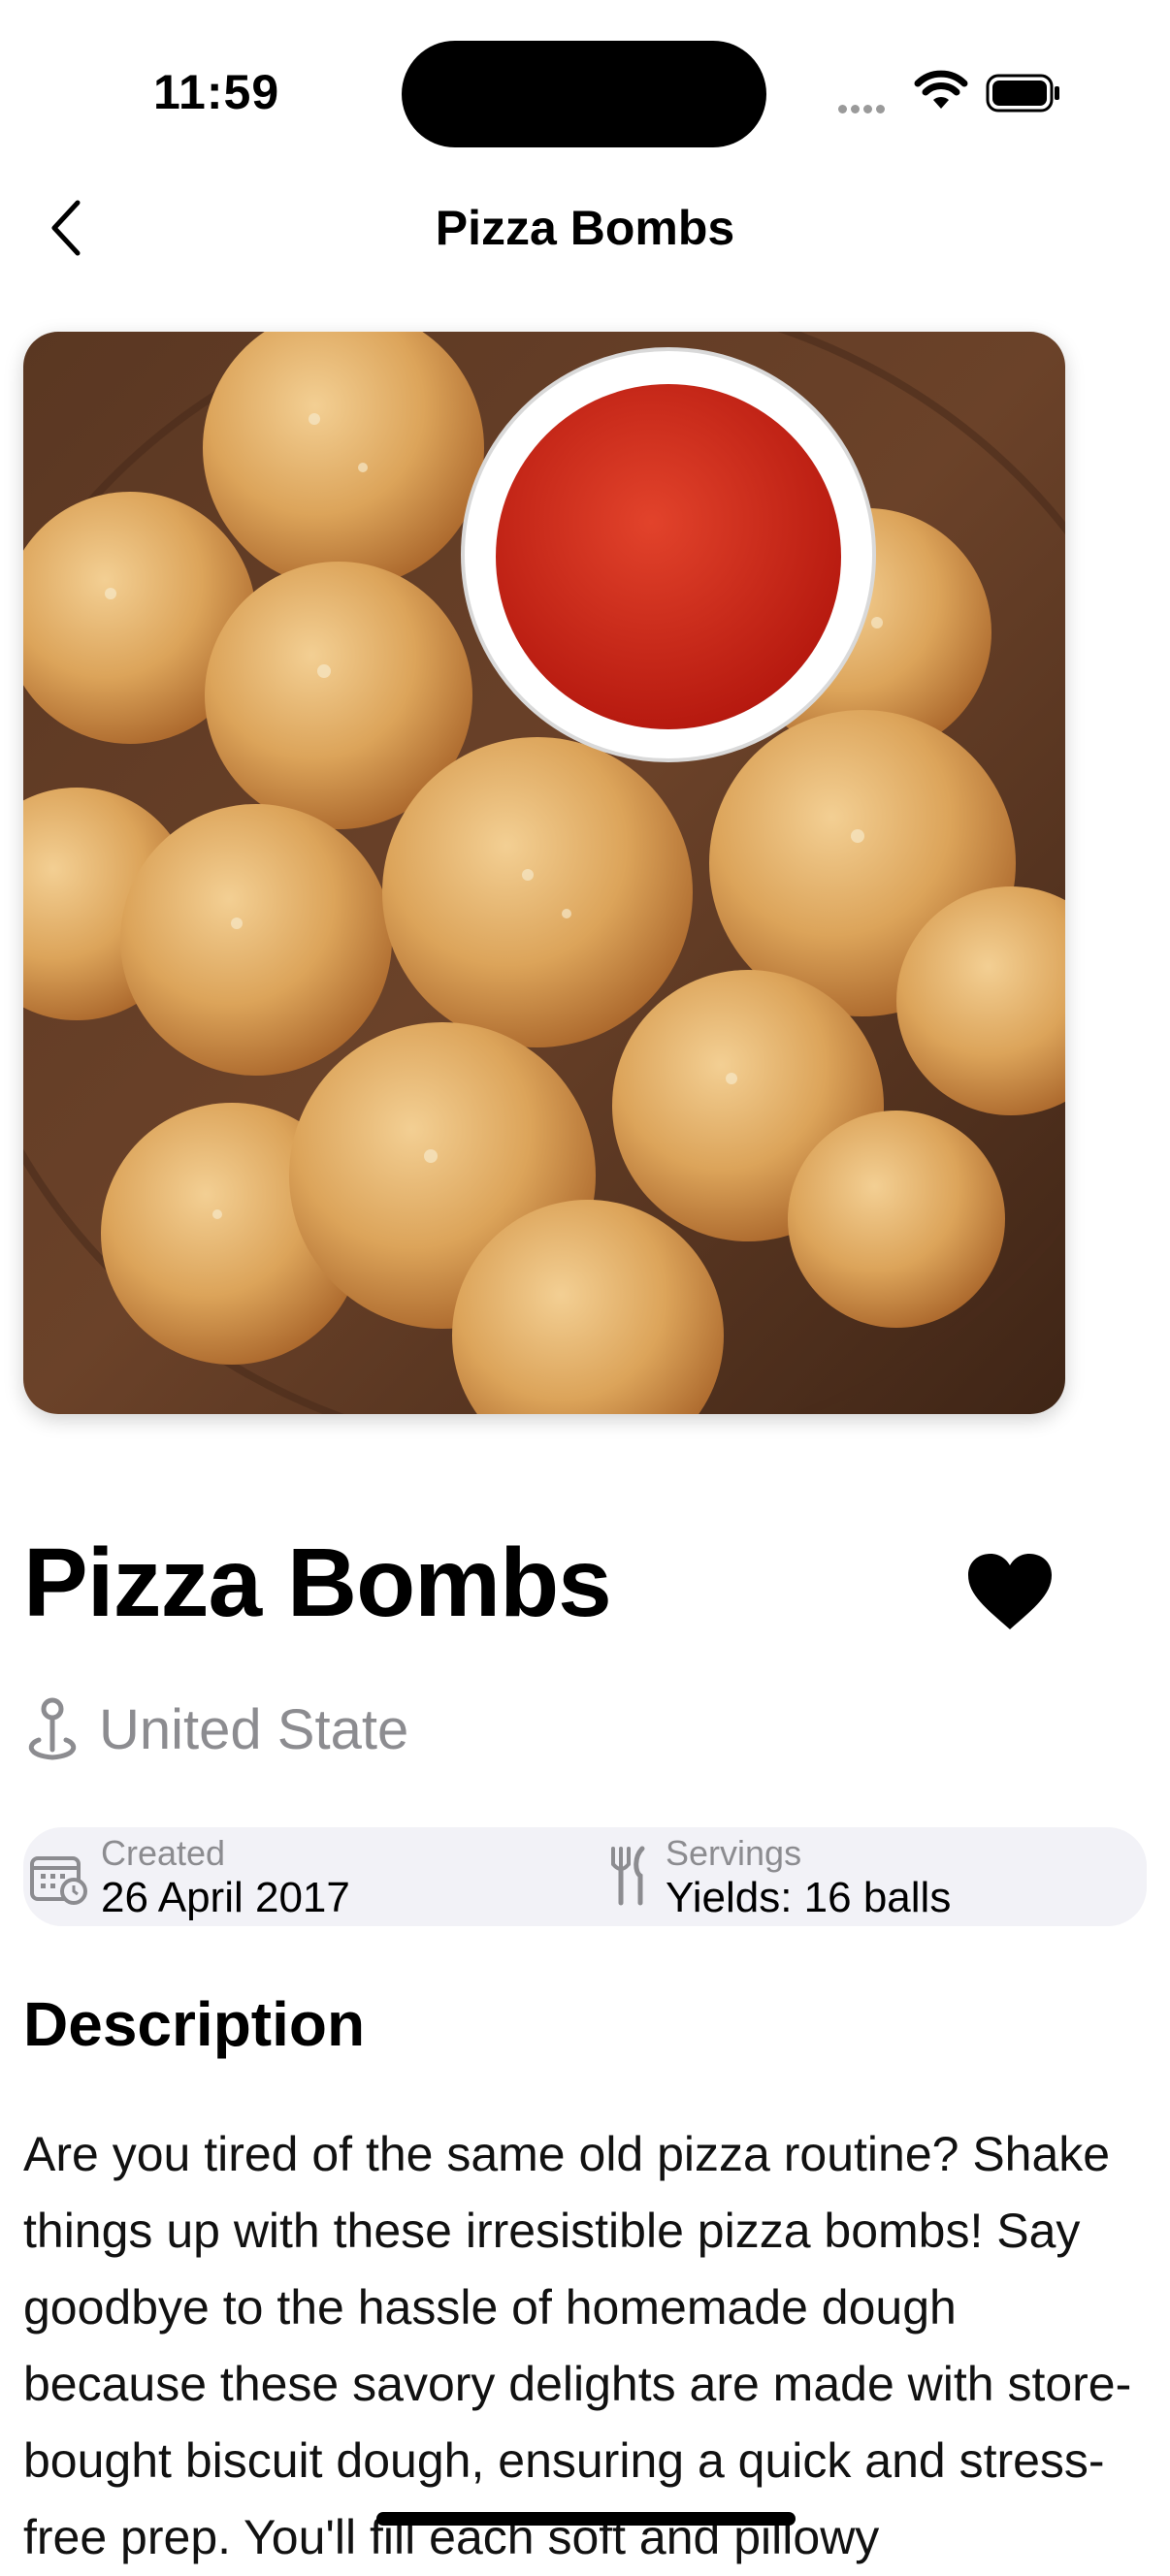  What do you see at coordinates (863, 109) in the screenshot?
I see `cellular-signal-icon` at bounding box center [863, 109].